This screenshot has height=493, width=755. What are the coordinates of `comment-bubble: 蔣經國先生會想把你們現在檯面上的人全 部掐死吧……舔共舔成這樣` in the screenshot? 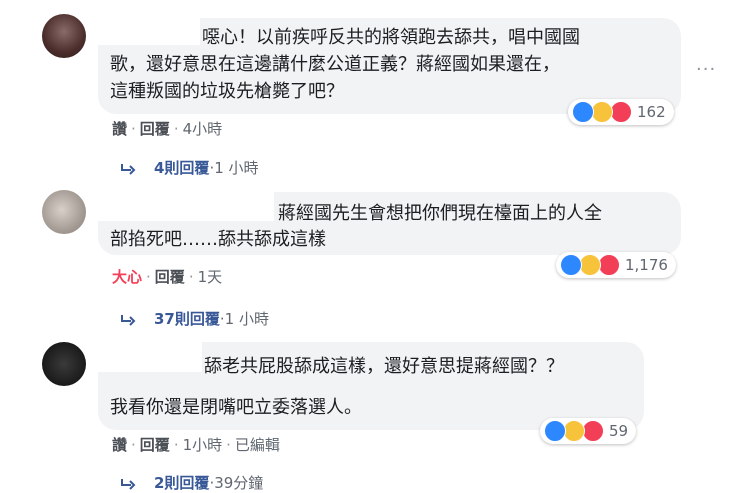 It's located at (389, 223).